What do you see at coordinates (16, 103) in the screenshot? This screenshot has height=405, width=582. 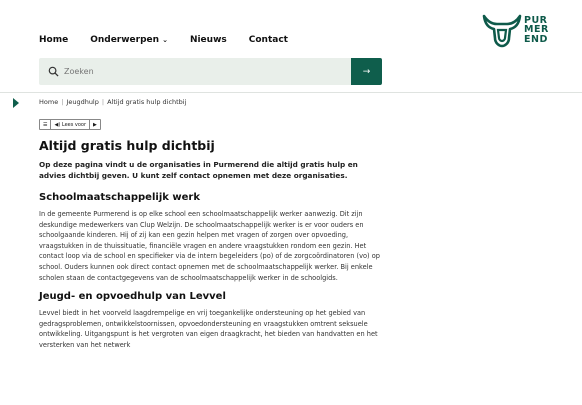 I see `side-arrow-icon` at bounding box center [16, 103].